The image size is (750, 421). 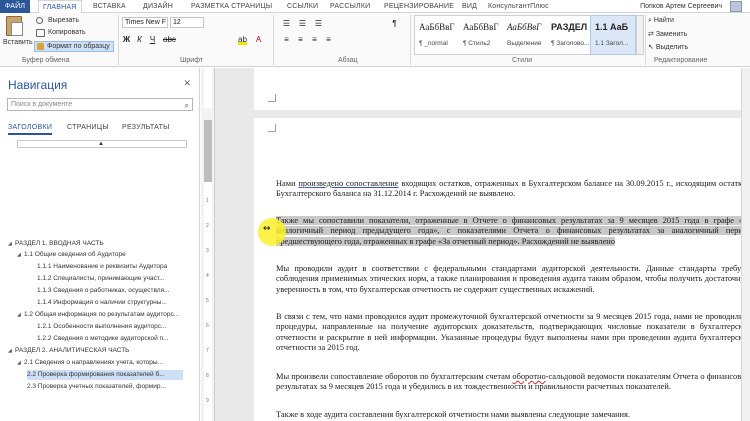 I want to click on tab-references: ССЫЛКИ, so click(x=302, y=6).